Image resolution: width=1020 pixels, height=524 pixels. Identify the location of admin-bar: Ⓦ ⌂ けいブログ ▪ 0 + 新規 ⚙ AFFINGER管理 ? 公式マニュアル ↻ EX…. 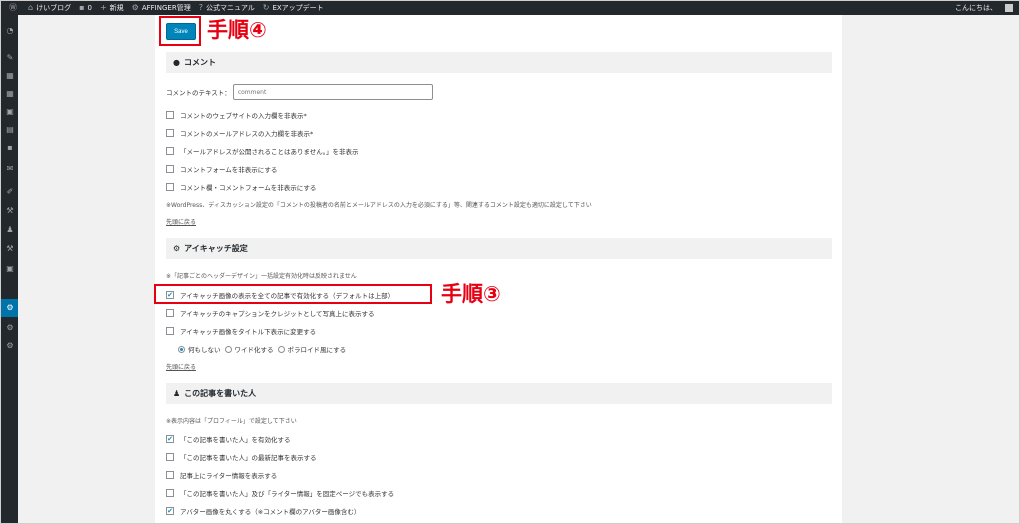
(510, 8).